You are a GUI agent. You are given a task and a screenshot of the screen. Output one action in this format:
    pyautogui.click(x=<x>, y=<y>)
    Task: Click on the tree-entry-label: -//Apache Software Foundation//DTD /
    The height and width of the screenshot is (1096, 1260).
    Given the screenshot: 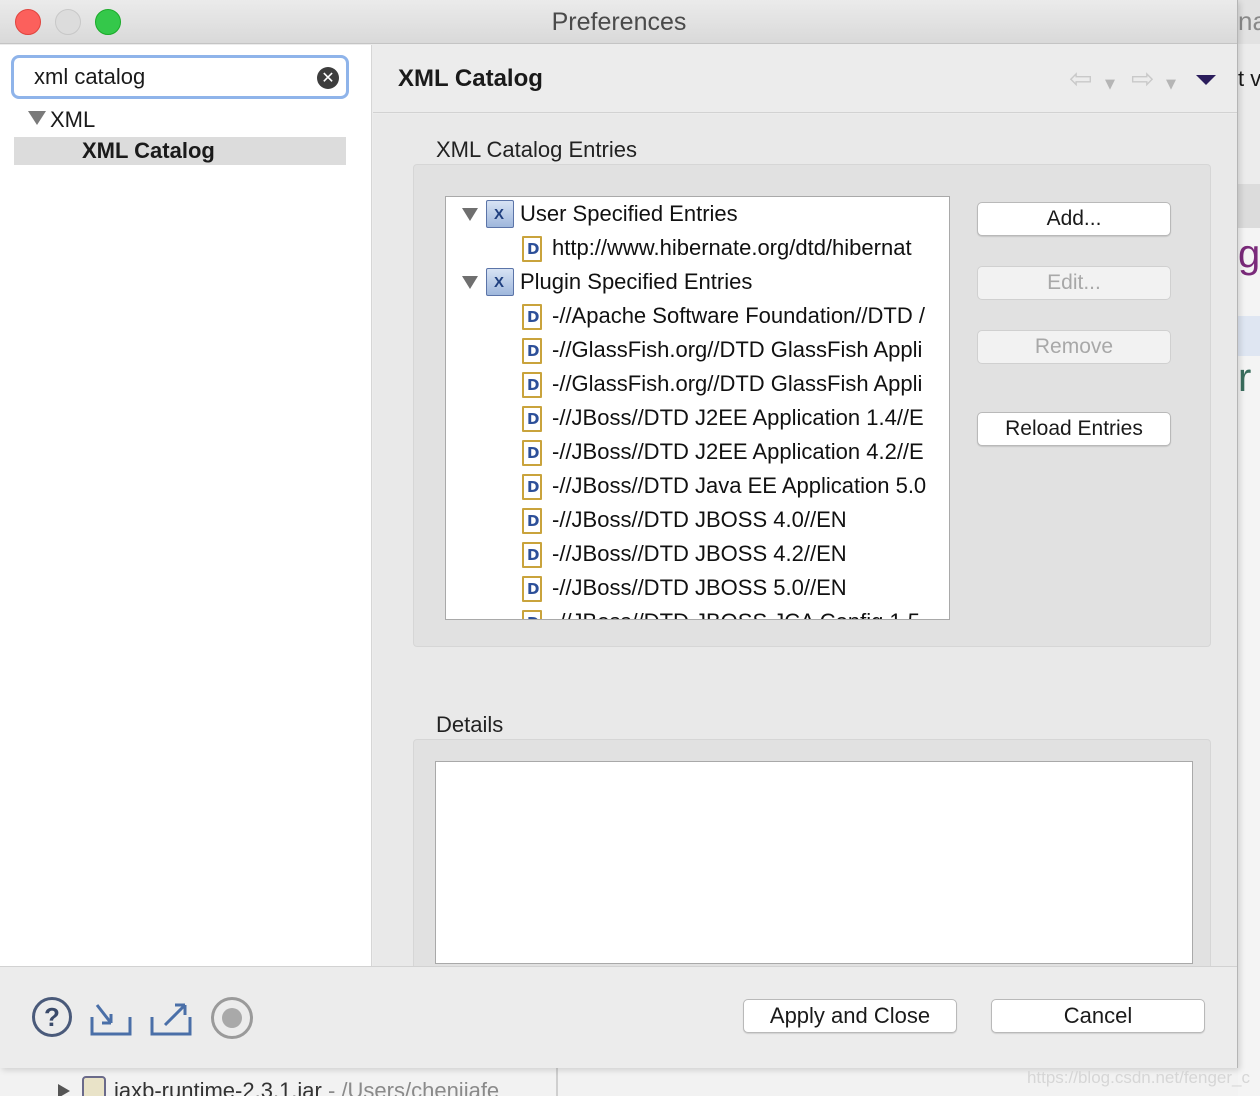 What is the action you would take?
    pyautogui.click(x=738, y=315)
    